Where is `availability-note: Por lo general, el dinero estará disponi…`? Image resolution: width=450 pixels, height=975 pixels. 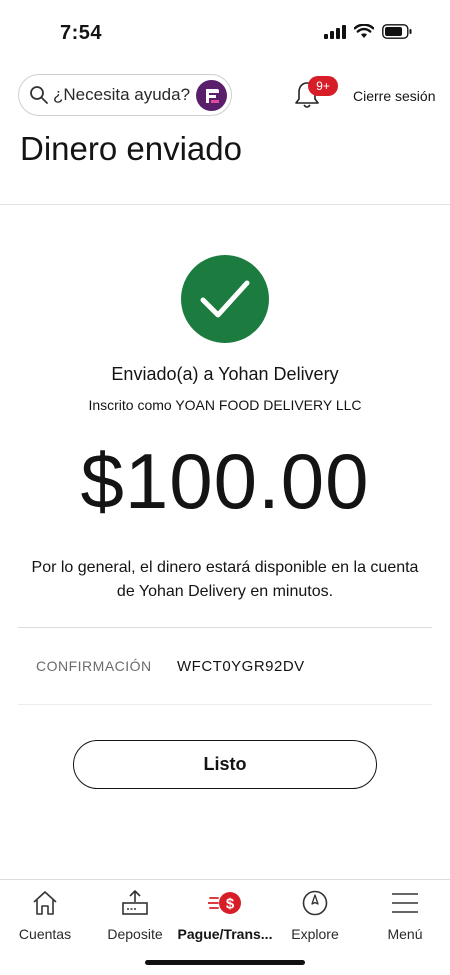 availability-note: Por lo general, el dinero estará disponi… is located at coordinates (225, 580).